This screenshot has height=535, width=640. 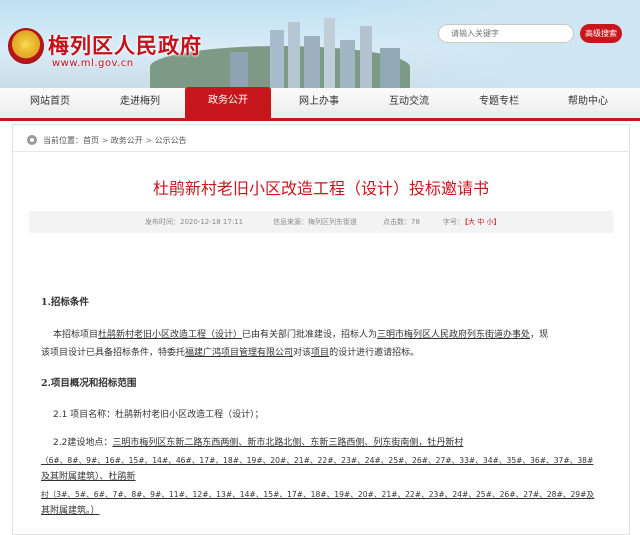 I want to click on breadcrumb-link-home: 首页, so click(x=91, y=140).